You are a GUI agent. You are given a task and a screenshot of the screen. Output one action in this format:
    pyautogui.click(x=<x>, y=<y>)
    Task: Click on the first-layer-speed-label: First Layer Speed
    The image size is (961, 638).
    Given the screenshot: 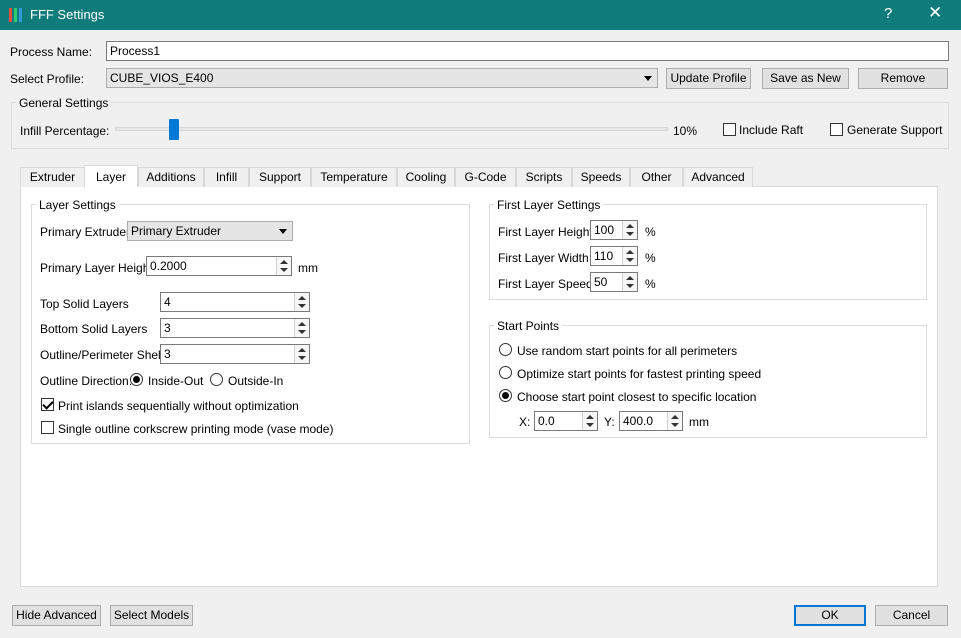 What is the action you would take?
    pyautogui.click(x=545, y=284)
    